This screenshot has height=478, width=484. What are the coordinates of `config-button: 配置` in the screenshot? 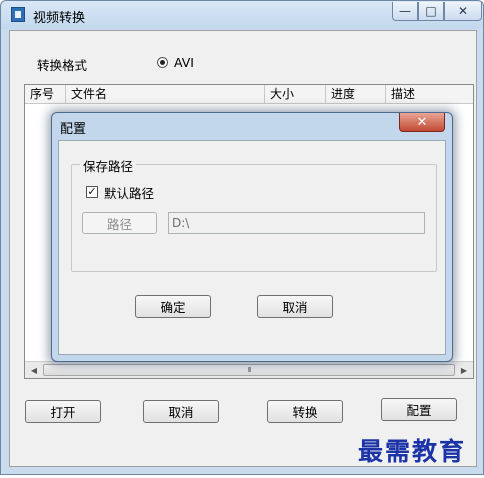 It's located at (419, 409).